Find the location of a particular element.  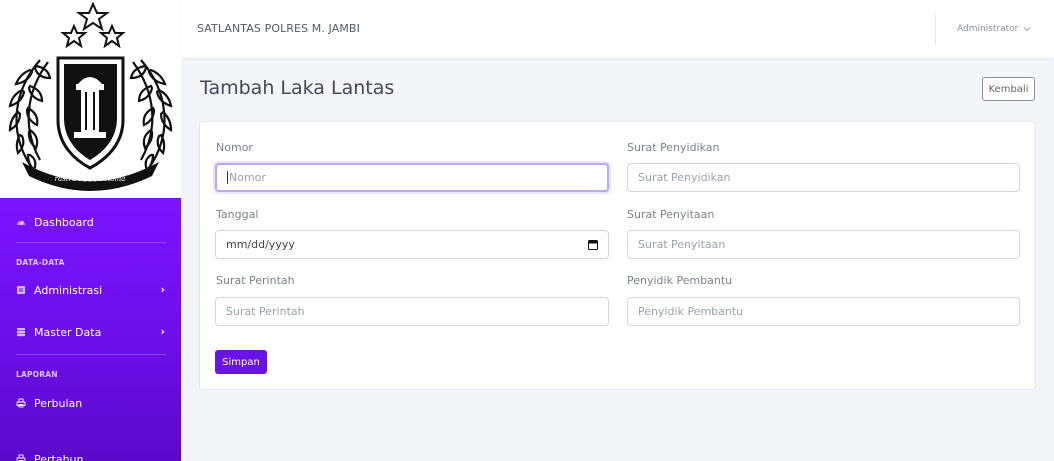

chevron-down-icon is located at coordinates (1027, 29).